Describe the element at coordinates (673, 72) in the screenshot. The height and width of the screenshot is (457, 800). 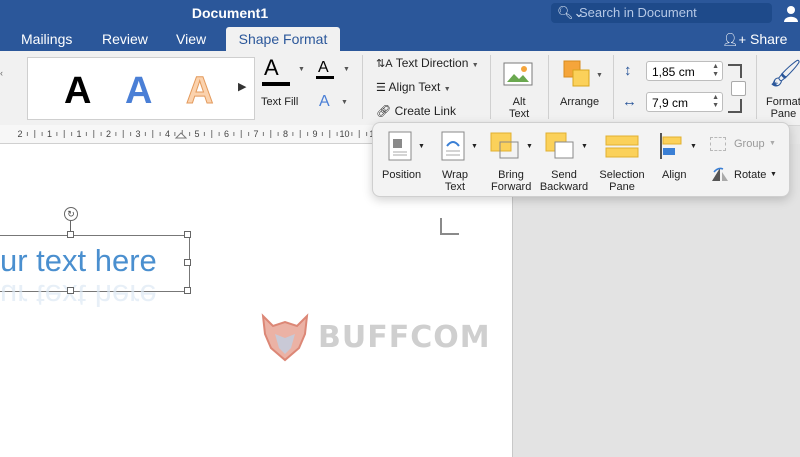
I see `shape-height-value: 1,85 cm` at that location.